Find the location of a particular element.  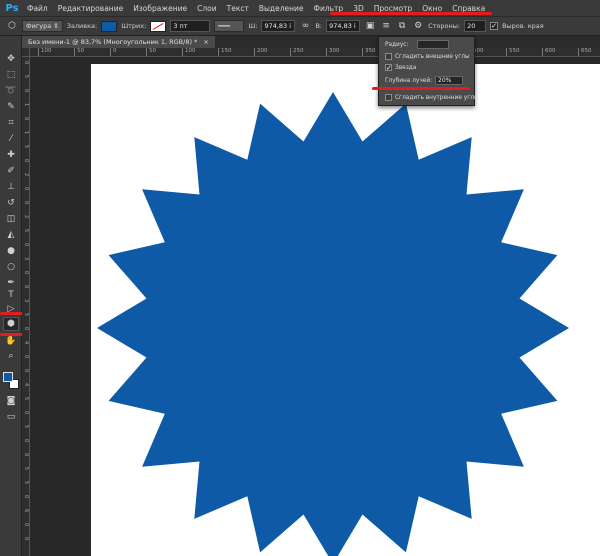

sides-label: Стороны: is located at coordinates (444, 26).